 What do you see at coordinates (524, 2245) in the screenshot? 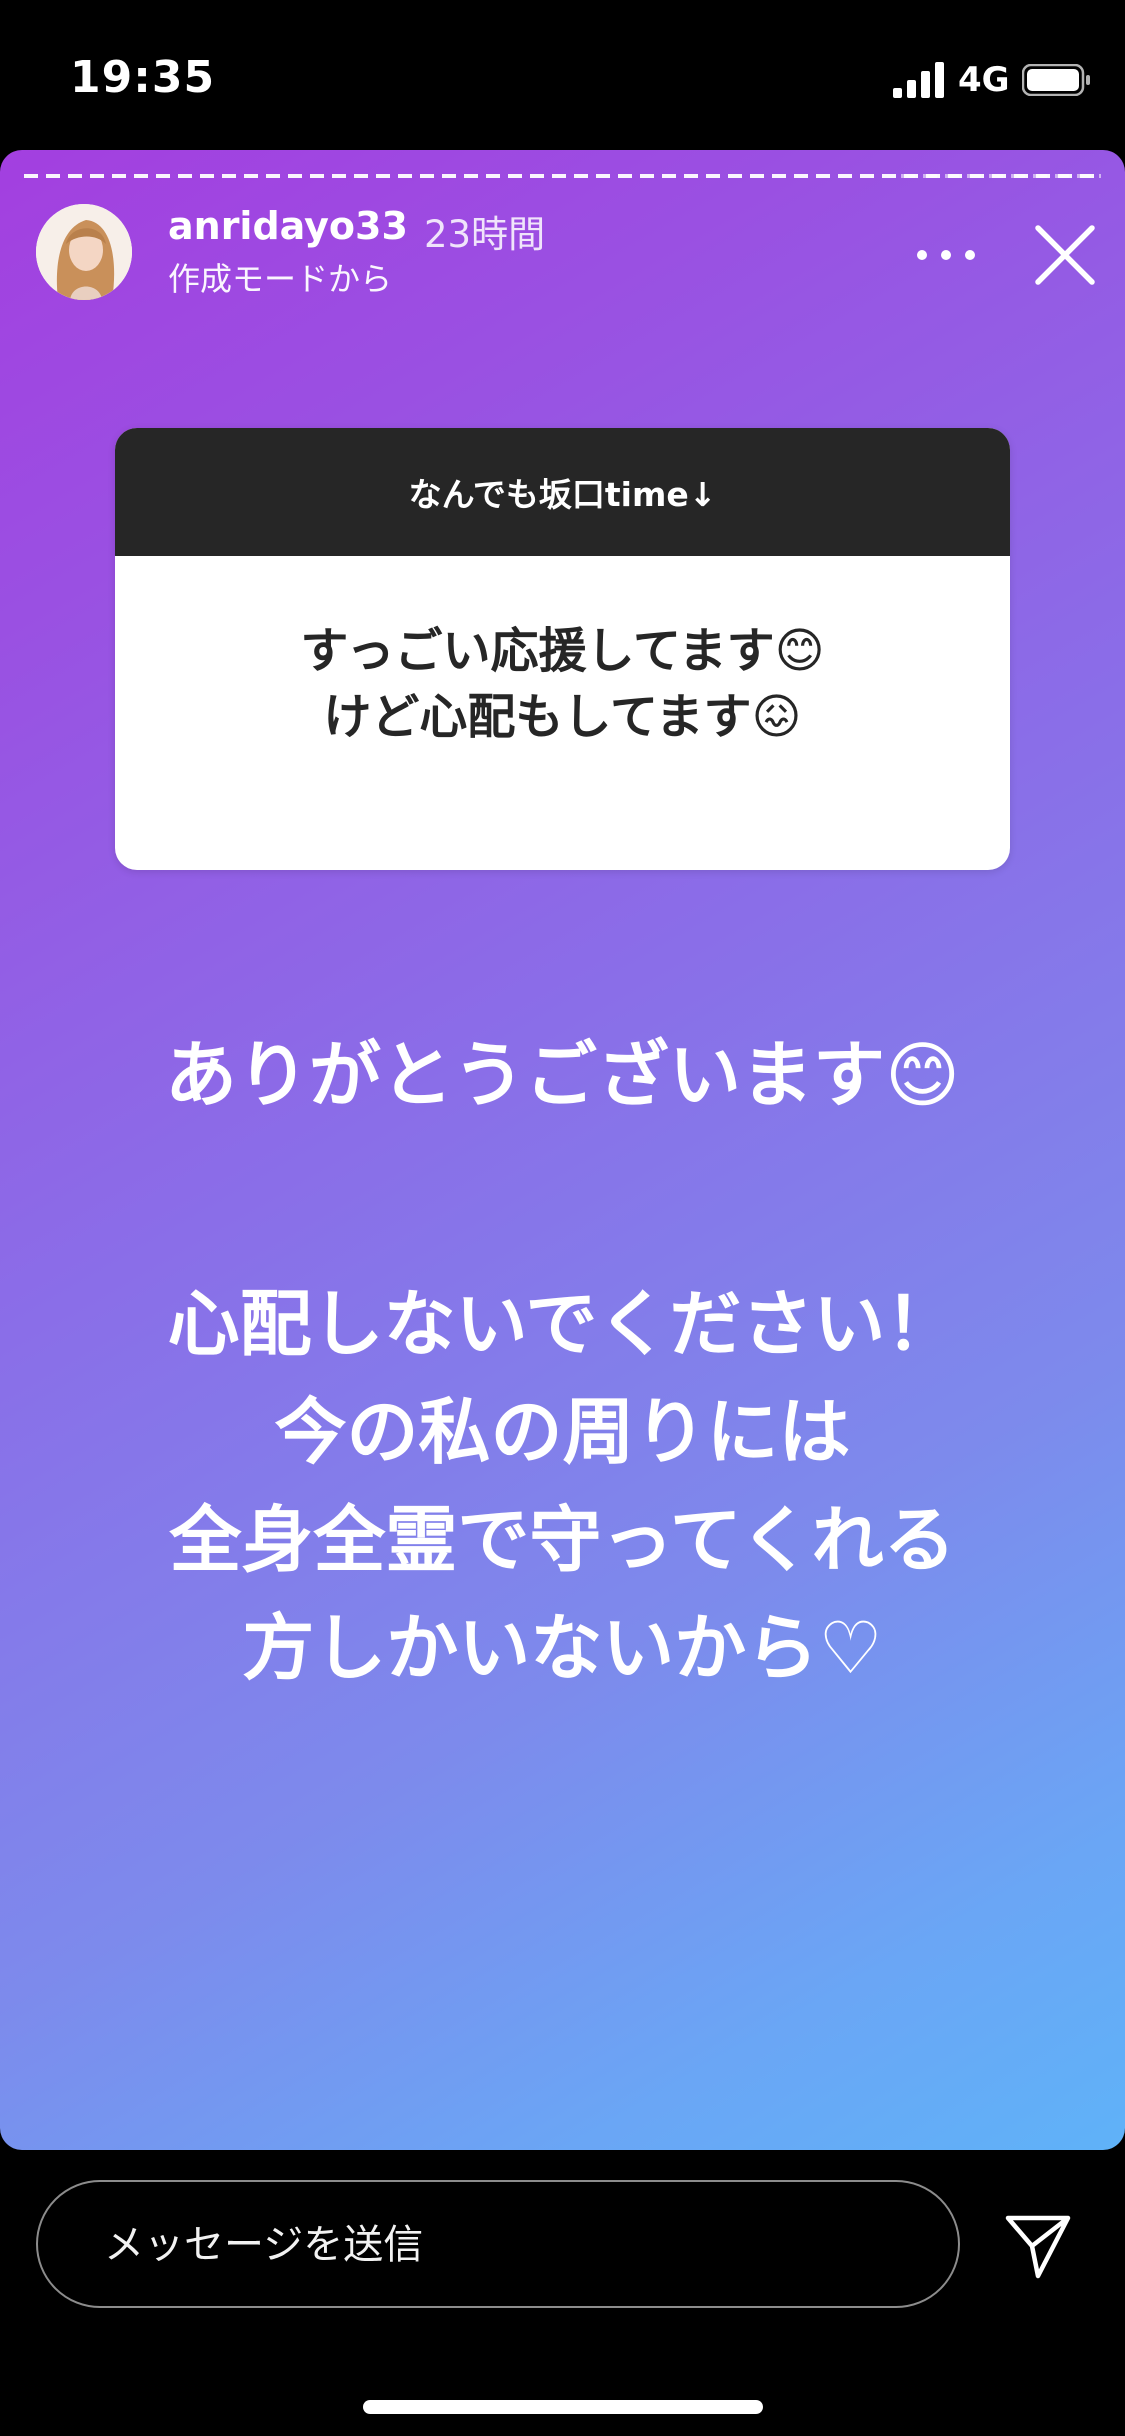
I see `message-input` at bounding box center [524, 2245].